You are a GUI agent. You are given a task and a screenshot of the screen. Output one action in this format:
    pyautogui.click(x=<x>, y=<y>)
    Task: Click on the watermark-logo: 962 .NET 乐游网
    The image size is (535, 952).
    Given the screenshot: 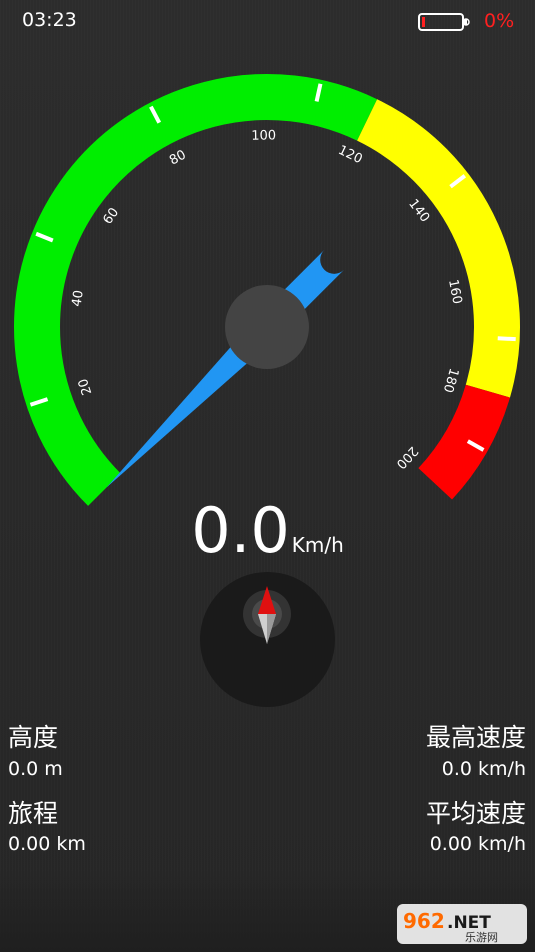 What is the action you would take?
    pyautogui.click(x=462, y=923)
    